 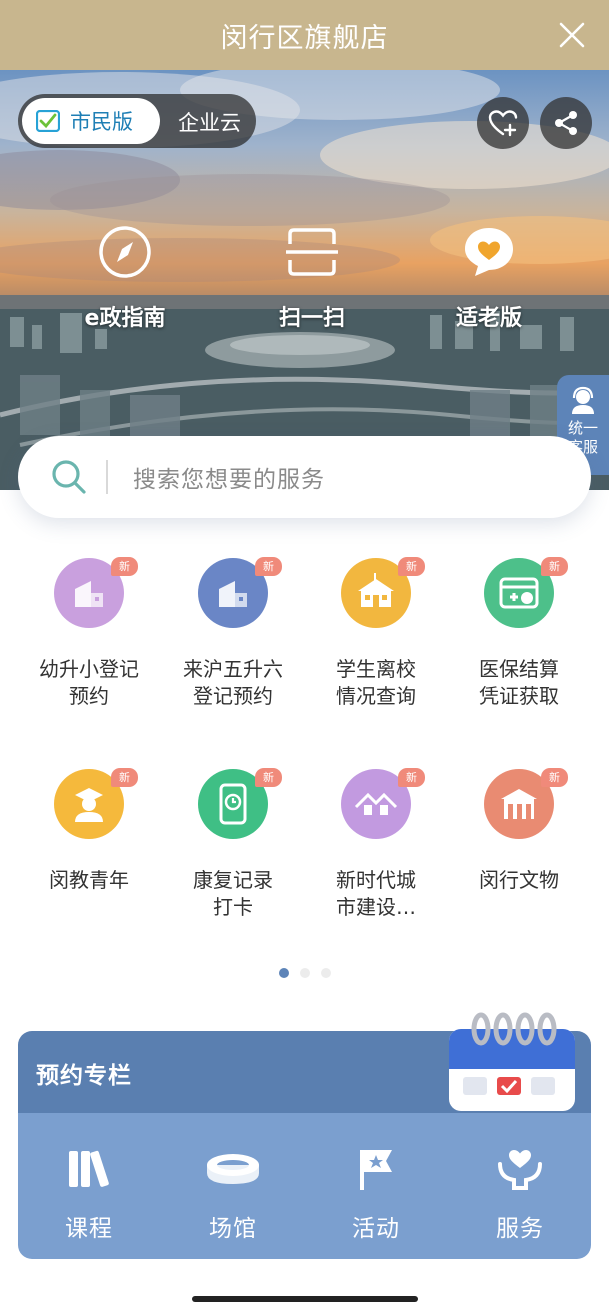 What do you see at coordinates (520, 1193) in the screenshot?
I see `reservation-item-service: 服务` at bounding box center [520, 1193].